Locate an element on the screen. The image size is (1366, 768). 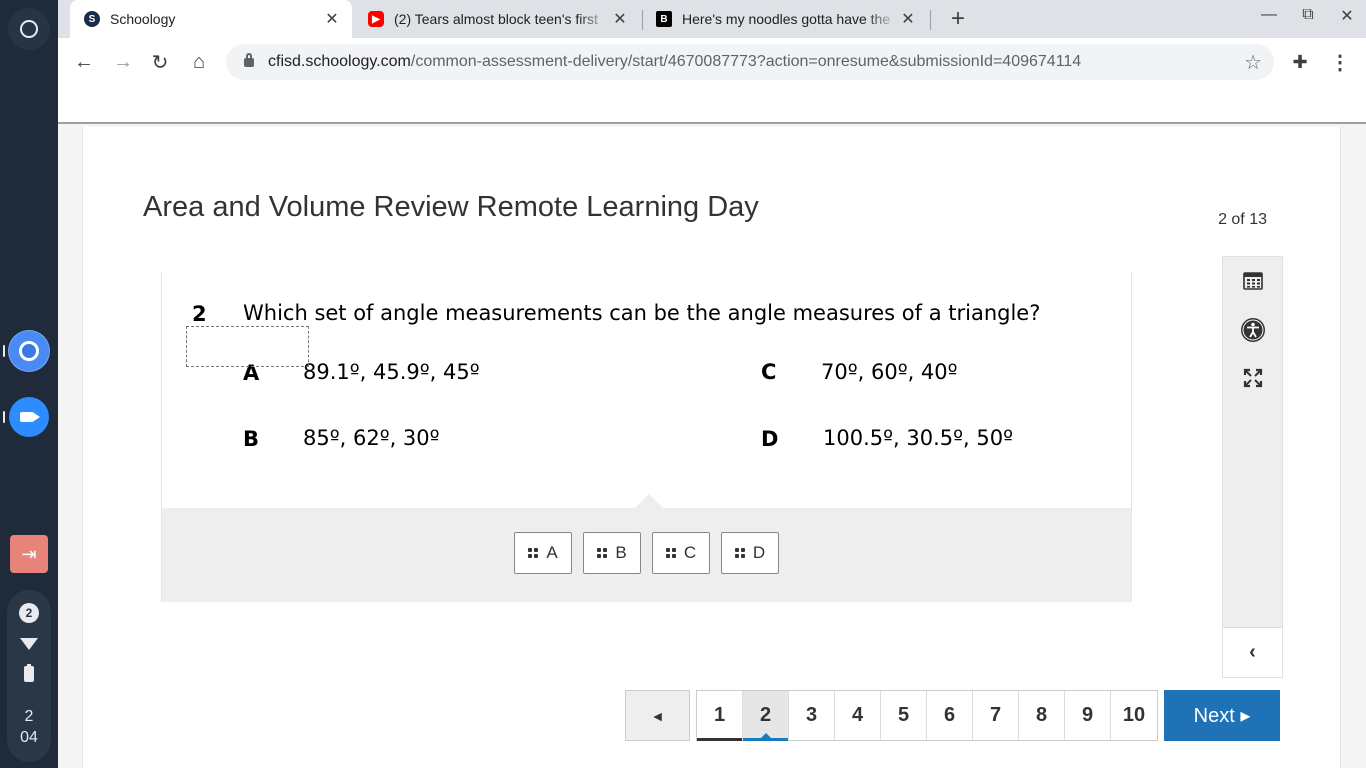
page-number-list: 1 2 3 4 5 6 7 8 9 10 is located at coordinates (927, 715).